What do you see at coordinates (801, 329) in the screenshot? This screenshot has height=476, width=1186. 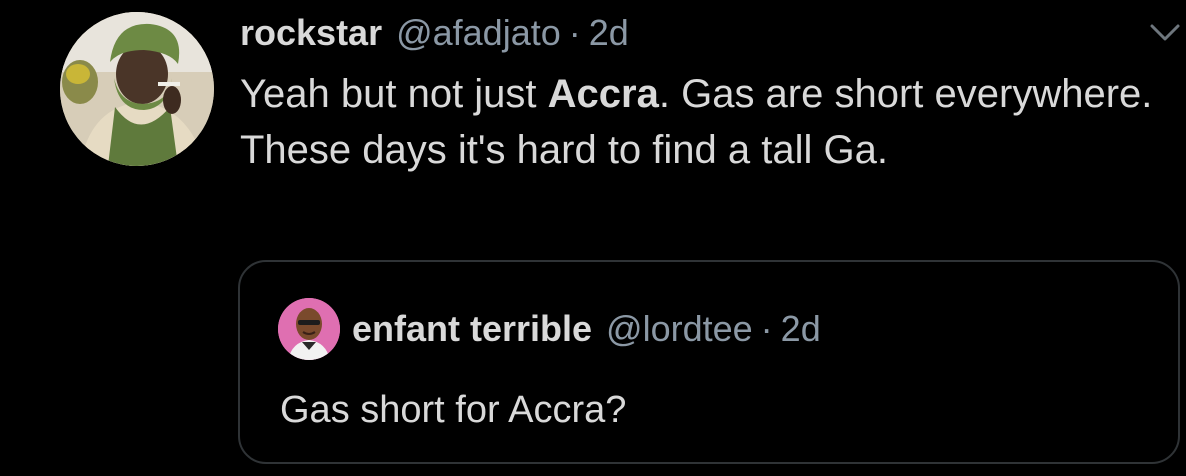 I see `quoted-timestamp: 2d` at bounding box center [801, 329].